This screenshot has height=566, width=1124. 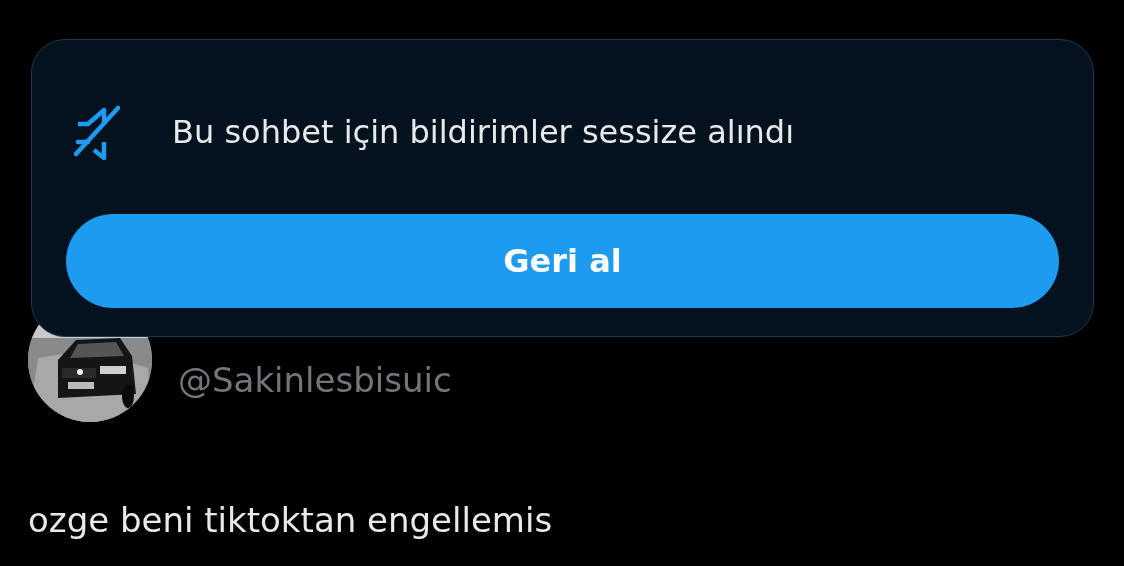 I want to click on user-handle: @Sakinlesbisuic, so click(x=315, y=380).